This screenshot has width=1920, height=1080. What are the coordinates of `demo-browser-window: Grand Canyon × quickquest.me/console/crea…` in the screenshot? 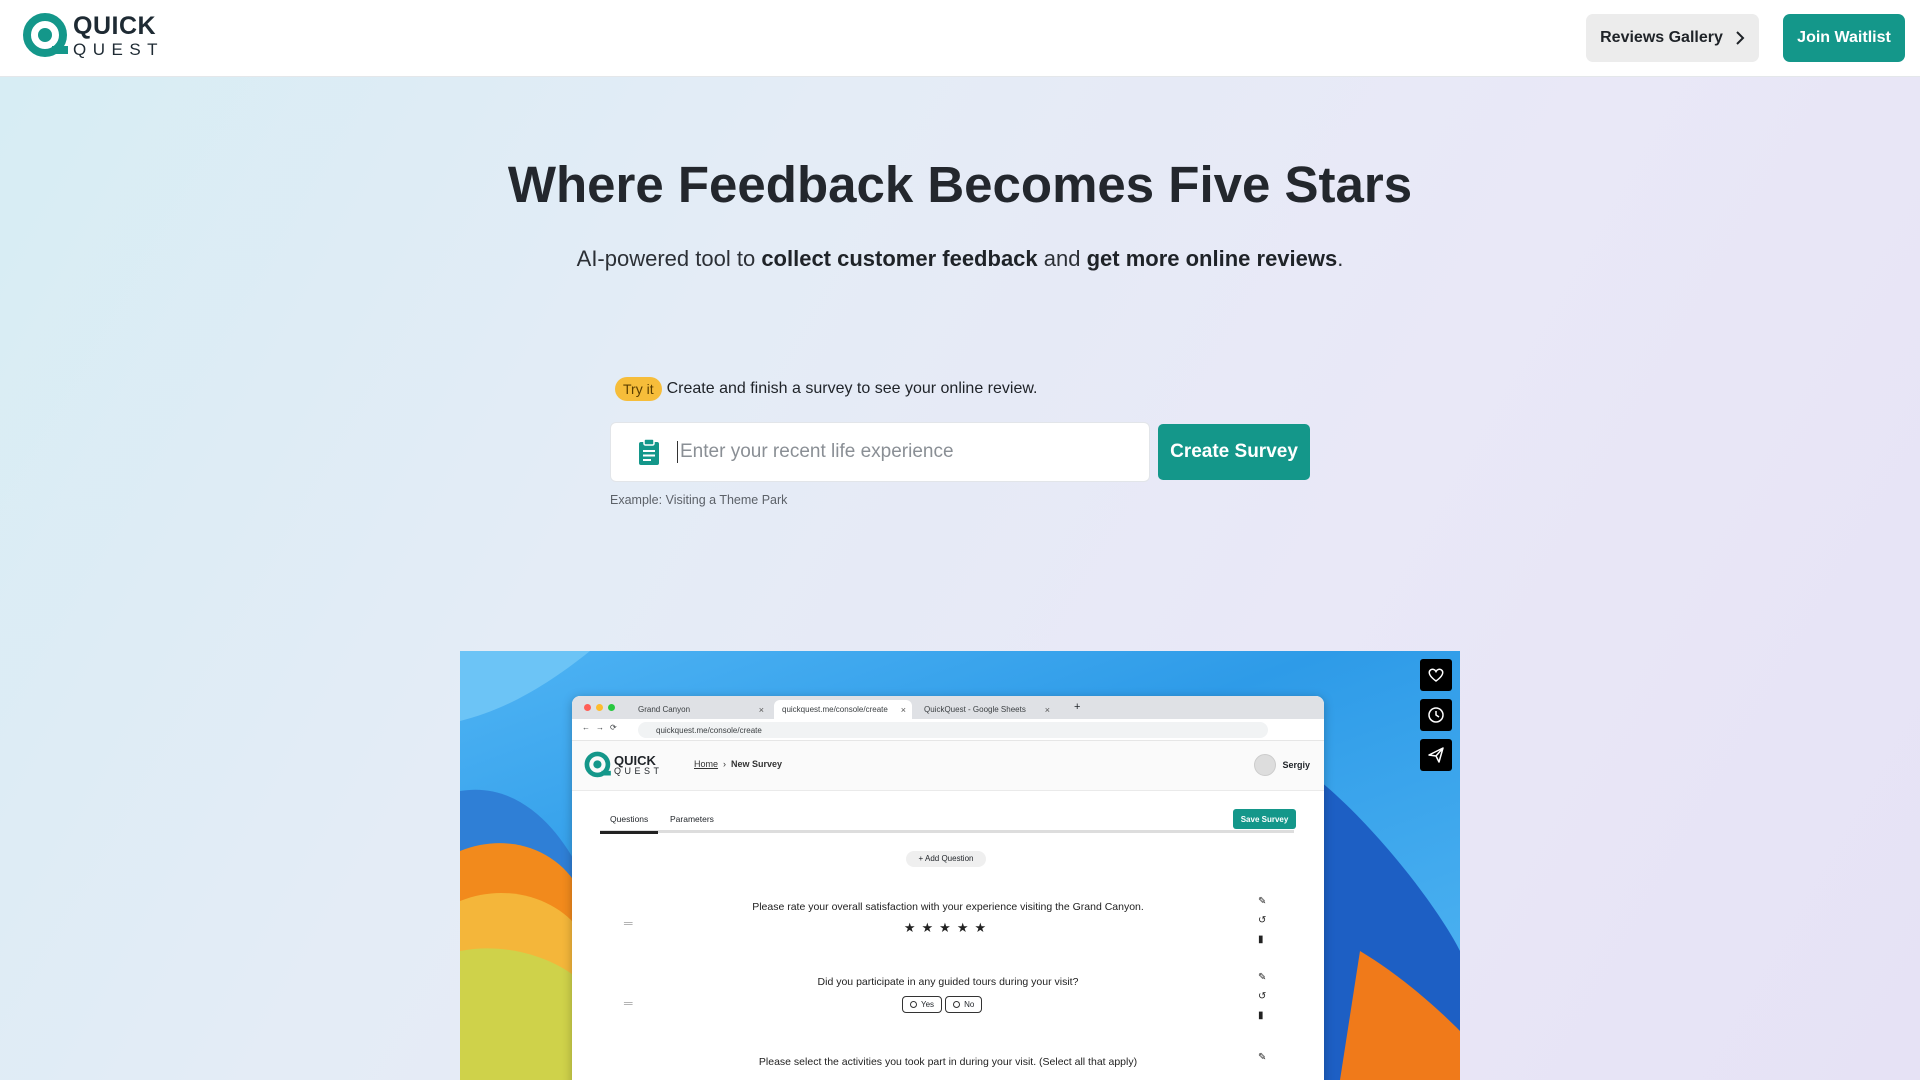 It's located at (948, 888).